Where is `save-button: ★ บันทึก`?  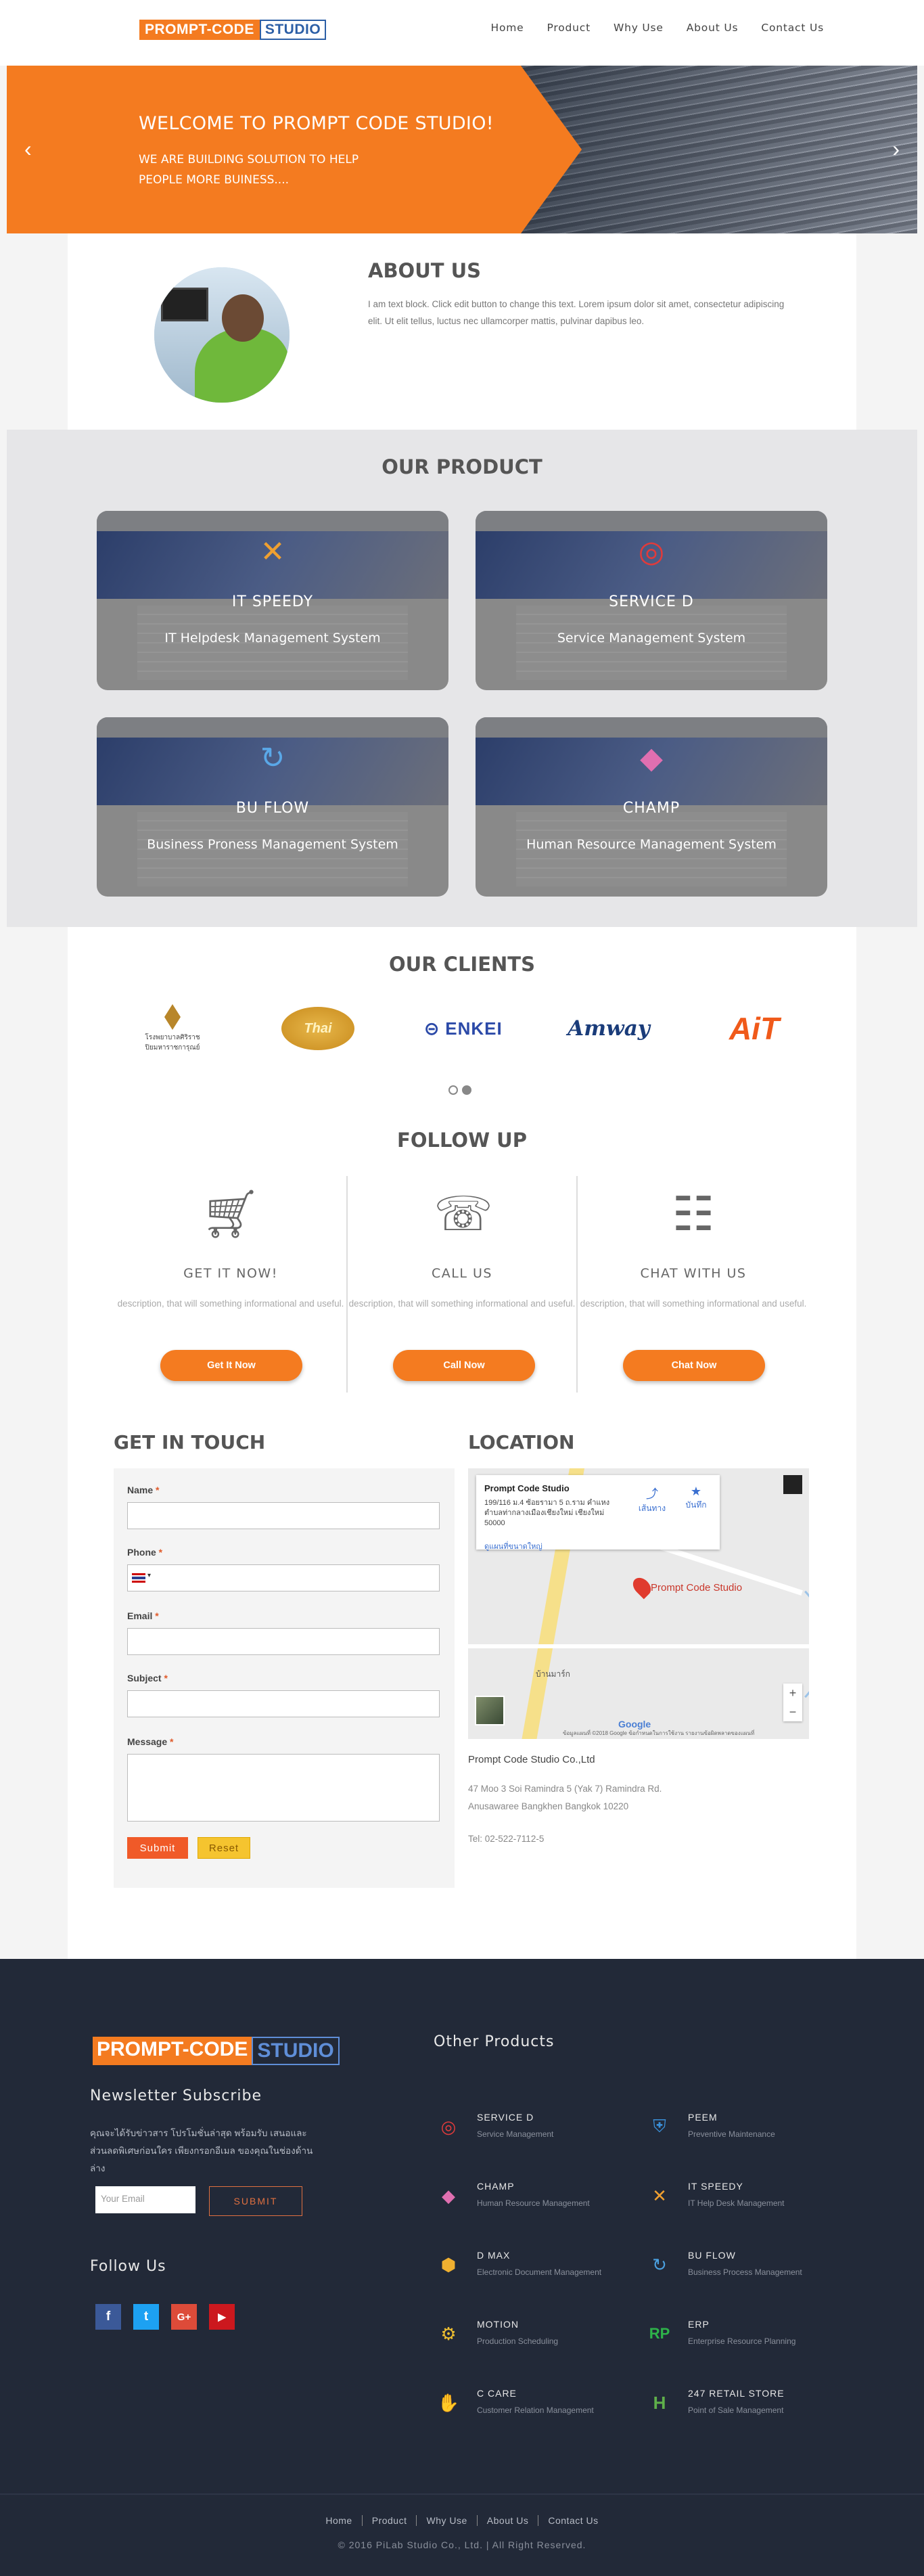
save-button: ★ บันทึก is located at coordinates (696, 1499).